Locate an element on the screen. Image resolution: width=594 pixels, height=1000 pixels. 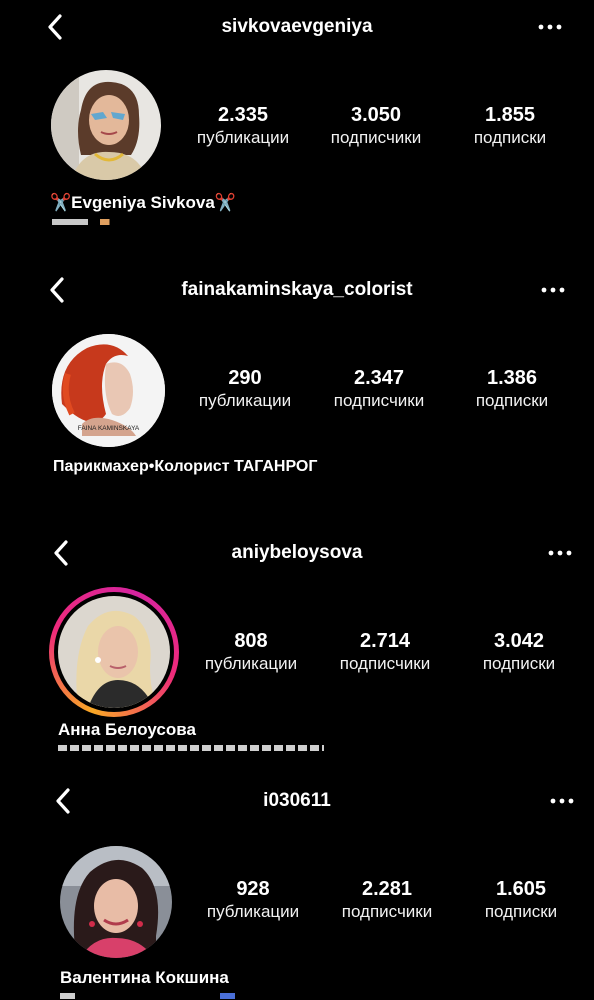
stat-followers: 3.050 подписчики is located at coordinates (376, 126).